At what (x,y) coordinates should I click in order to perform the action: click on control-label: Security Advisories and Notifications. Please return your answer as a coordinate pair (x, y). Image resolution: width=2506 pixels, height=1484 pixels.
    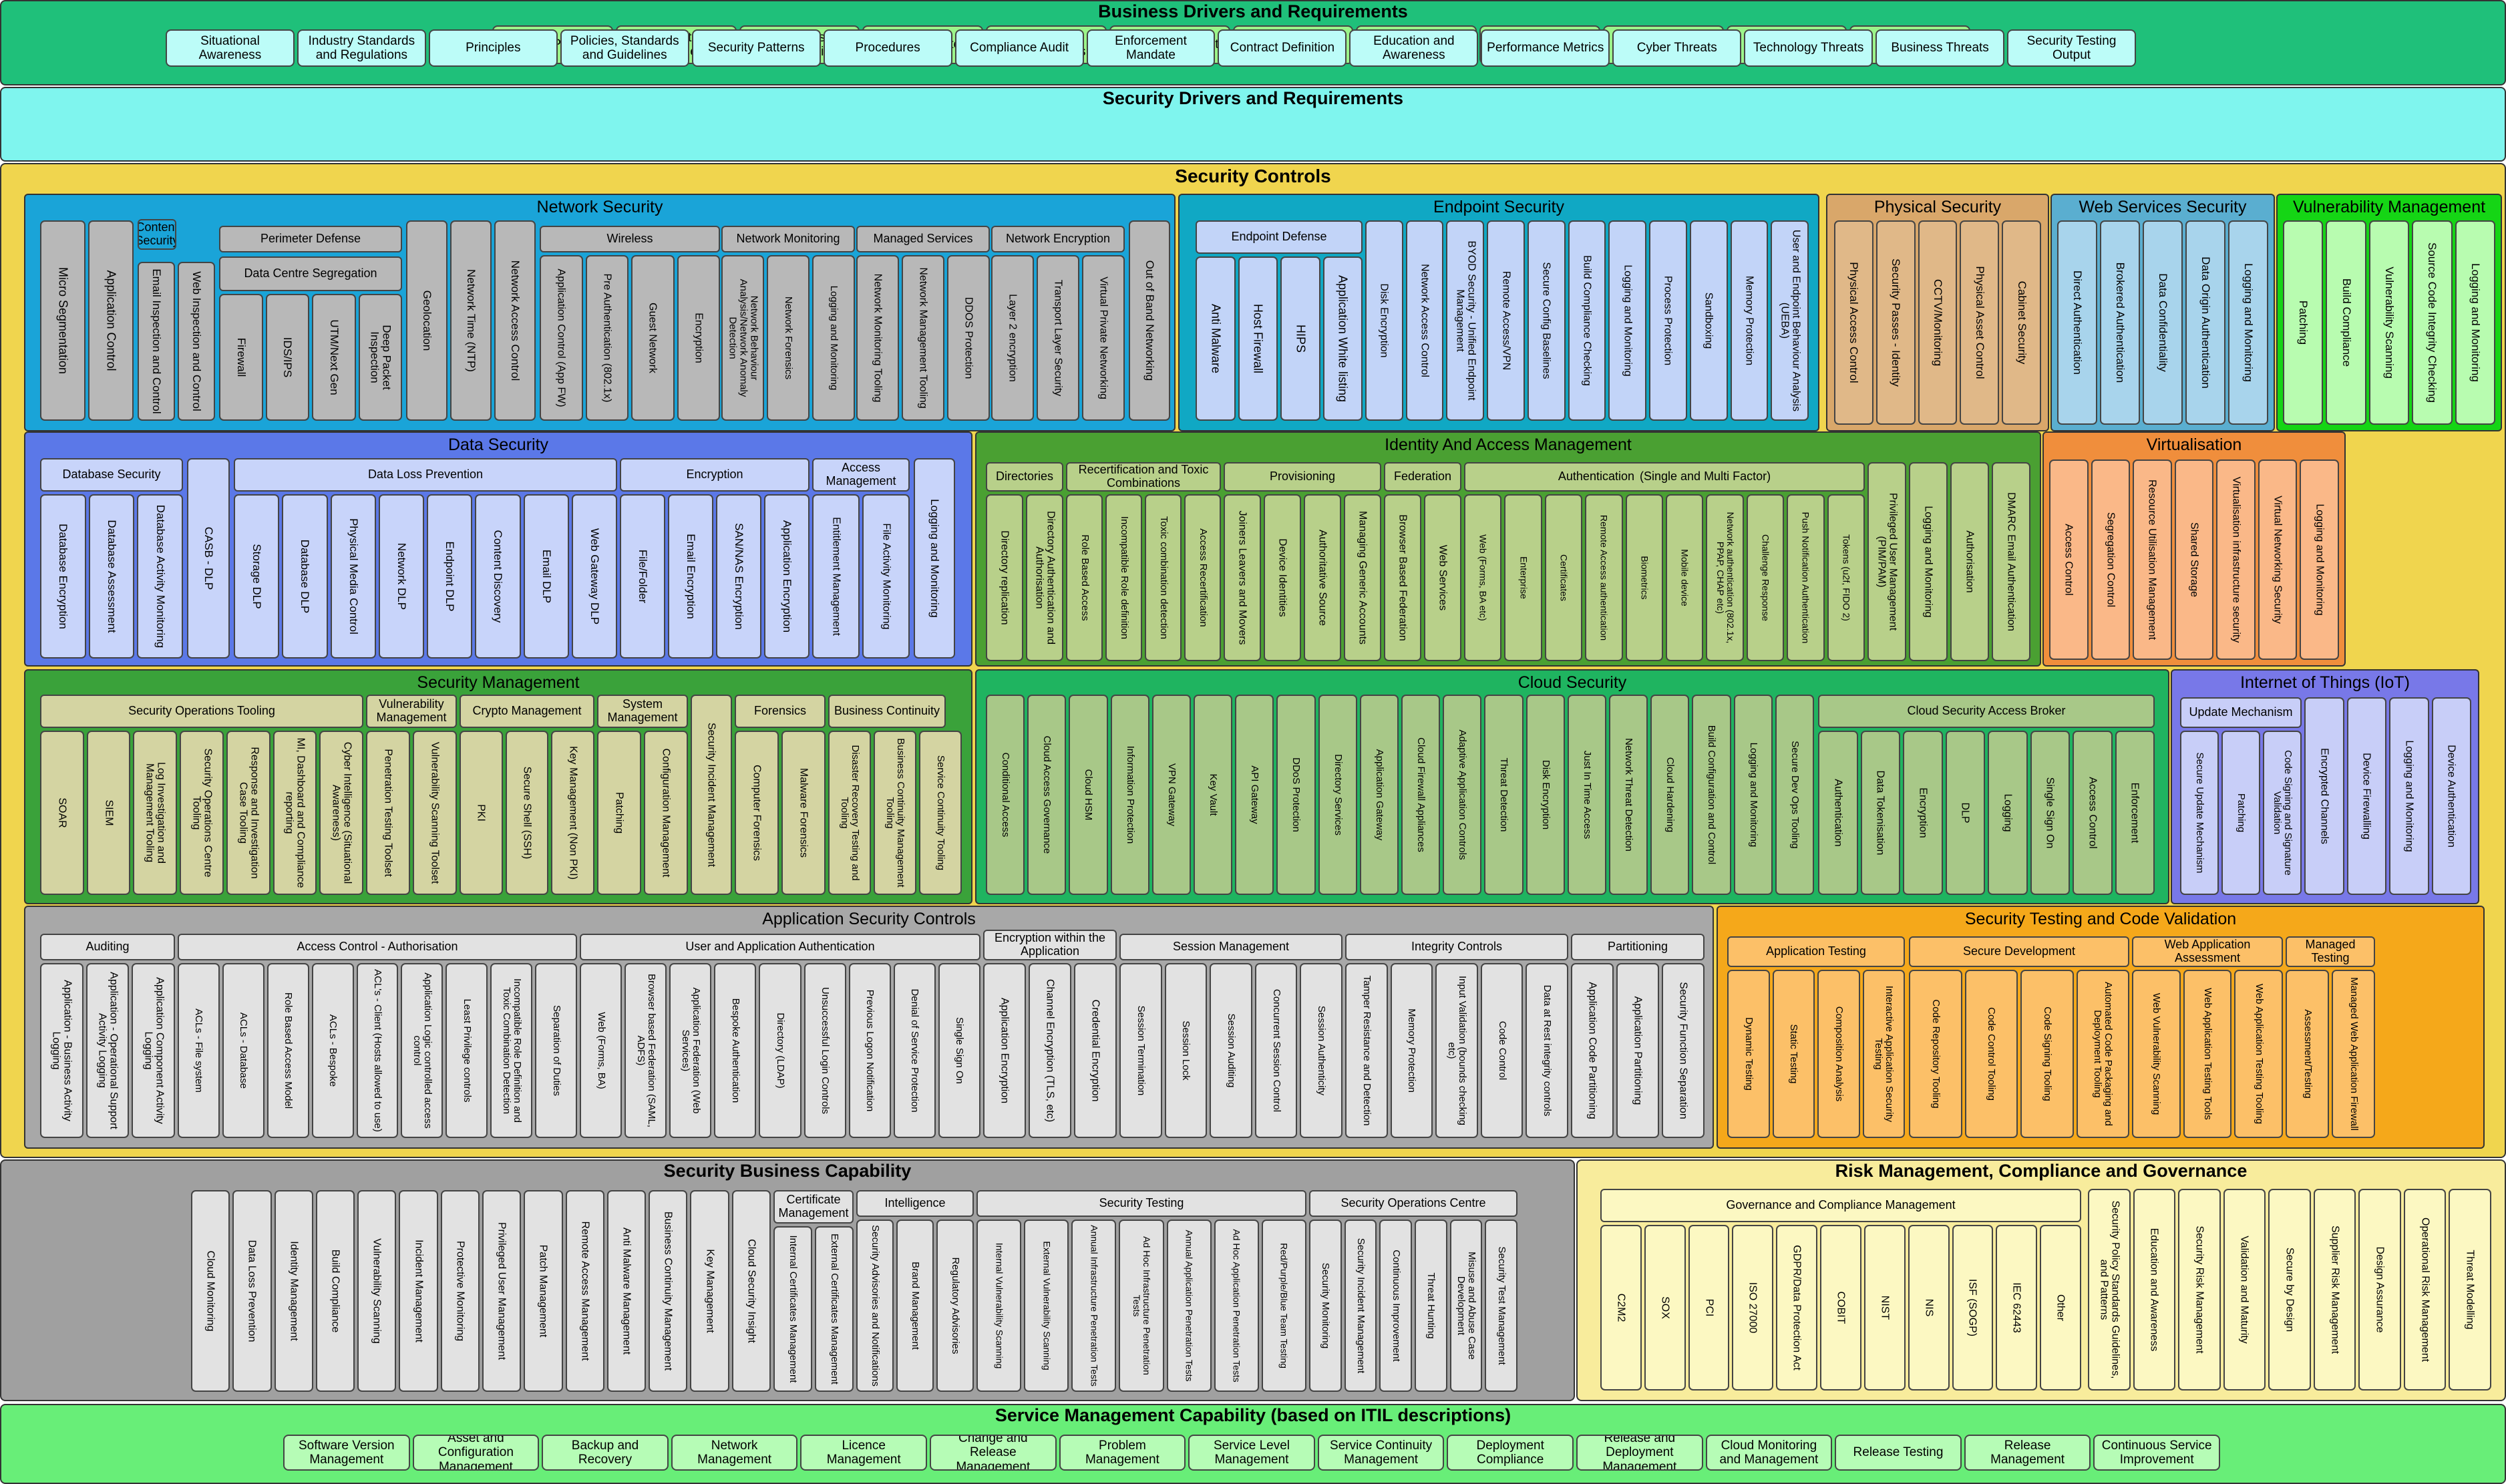
    Looking at the image, I should click on (876, 1305).